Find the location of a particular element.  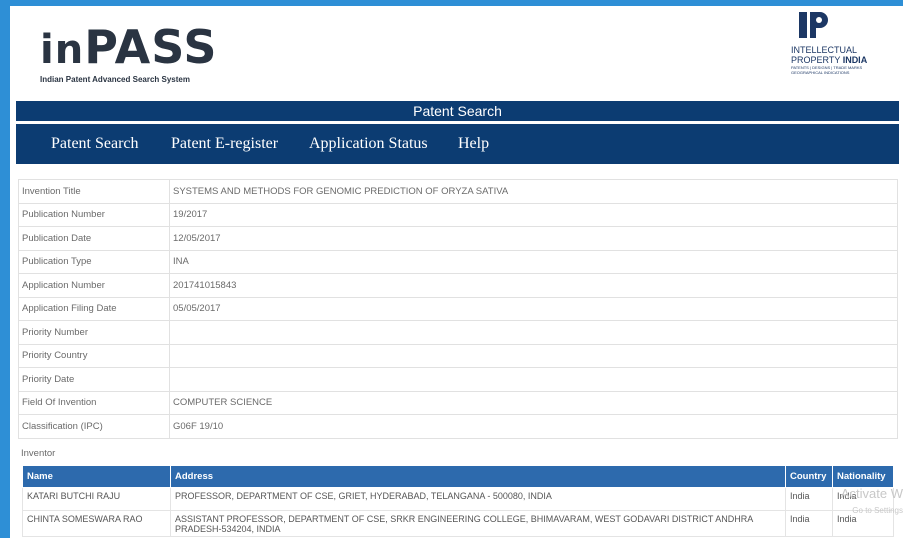

detail-value: INA is located at coordinates (533, 261).